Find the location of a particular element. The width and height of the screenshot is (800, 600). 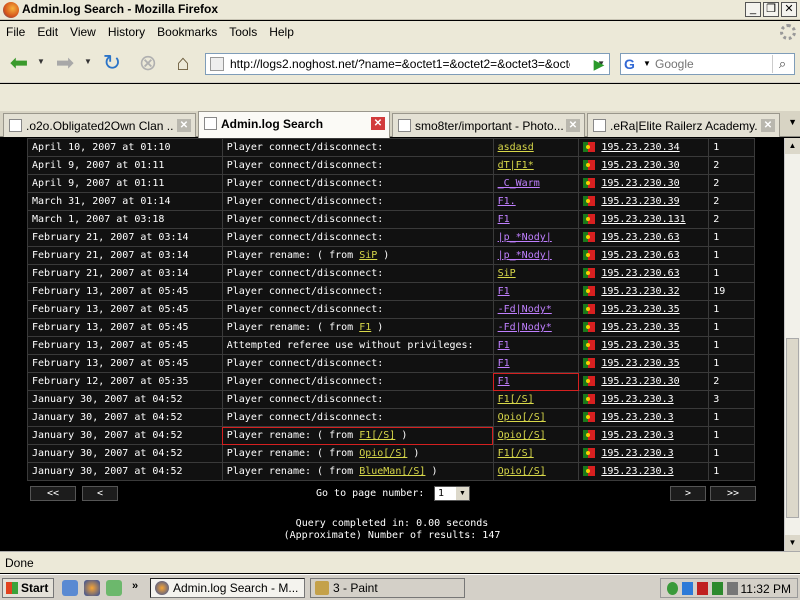

log-event: Player connect/disconnect: is located at coordinates (357, 219).